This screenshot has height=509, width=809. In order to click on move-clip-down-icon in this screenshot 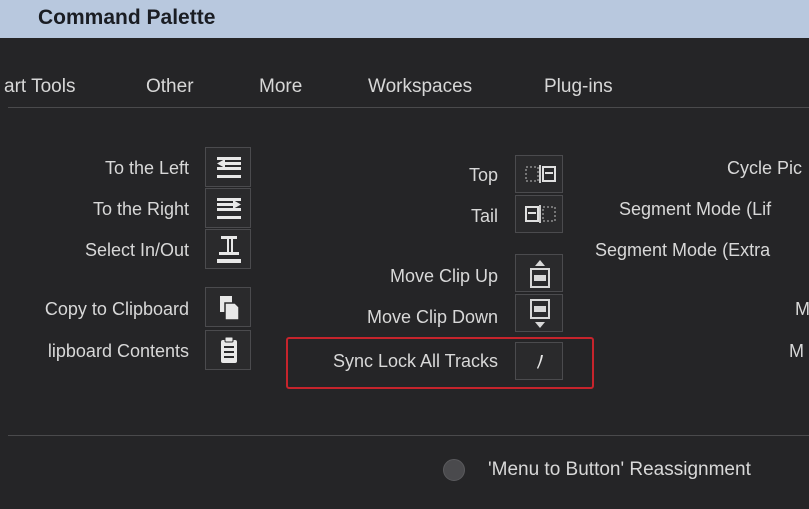, I will do `click(540, 313)`.